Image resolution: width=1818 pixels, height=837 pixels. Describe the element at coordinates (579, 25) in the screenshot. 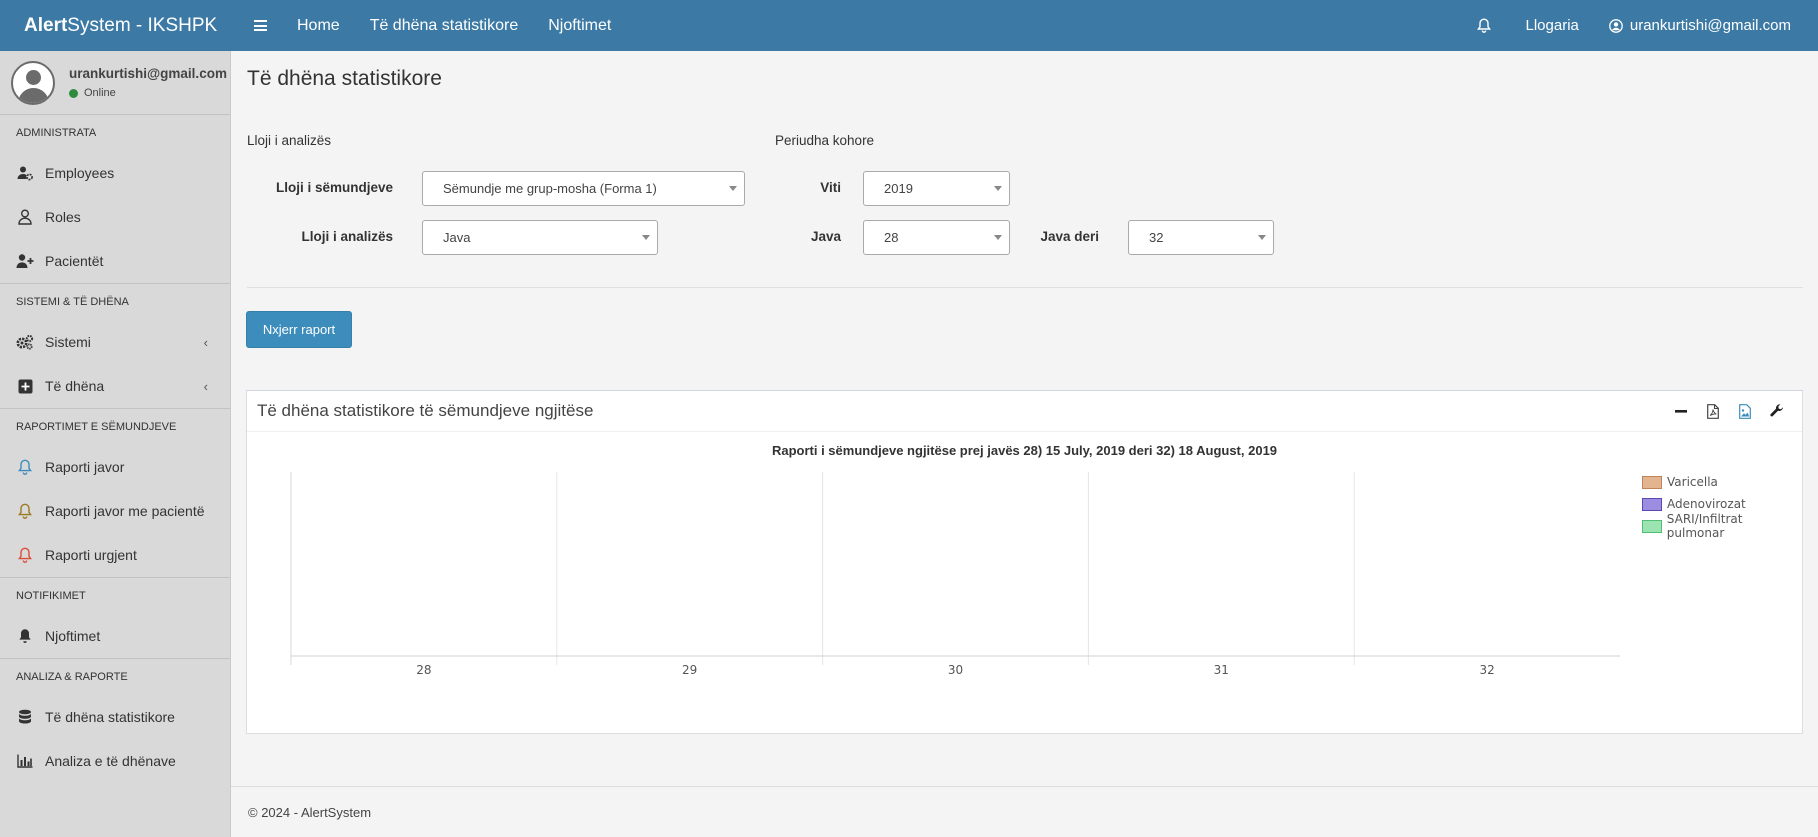

I see `nav-notifications-link: Njoftimet` at that location.